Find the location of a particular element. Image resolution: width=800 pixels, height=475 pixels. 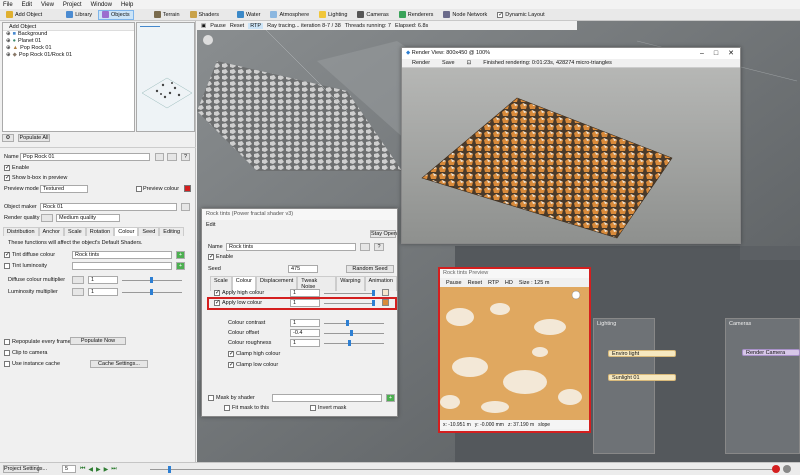

colour-offset-field: -0.4 is located at coordinates (305, 333).